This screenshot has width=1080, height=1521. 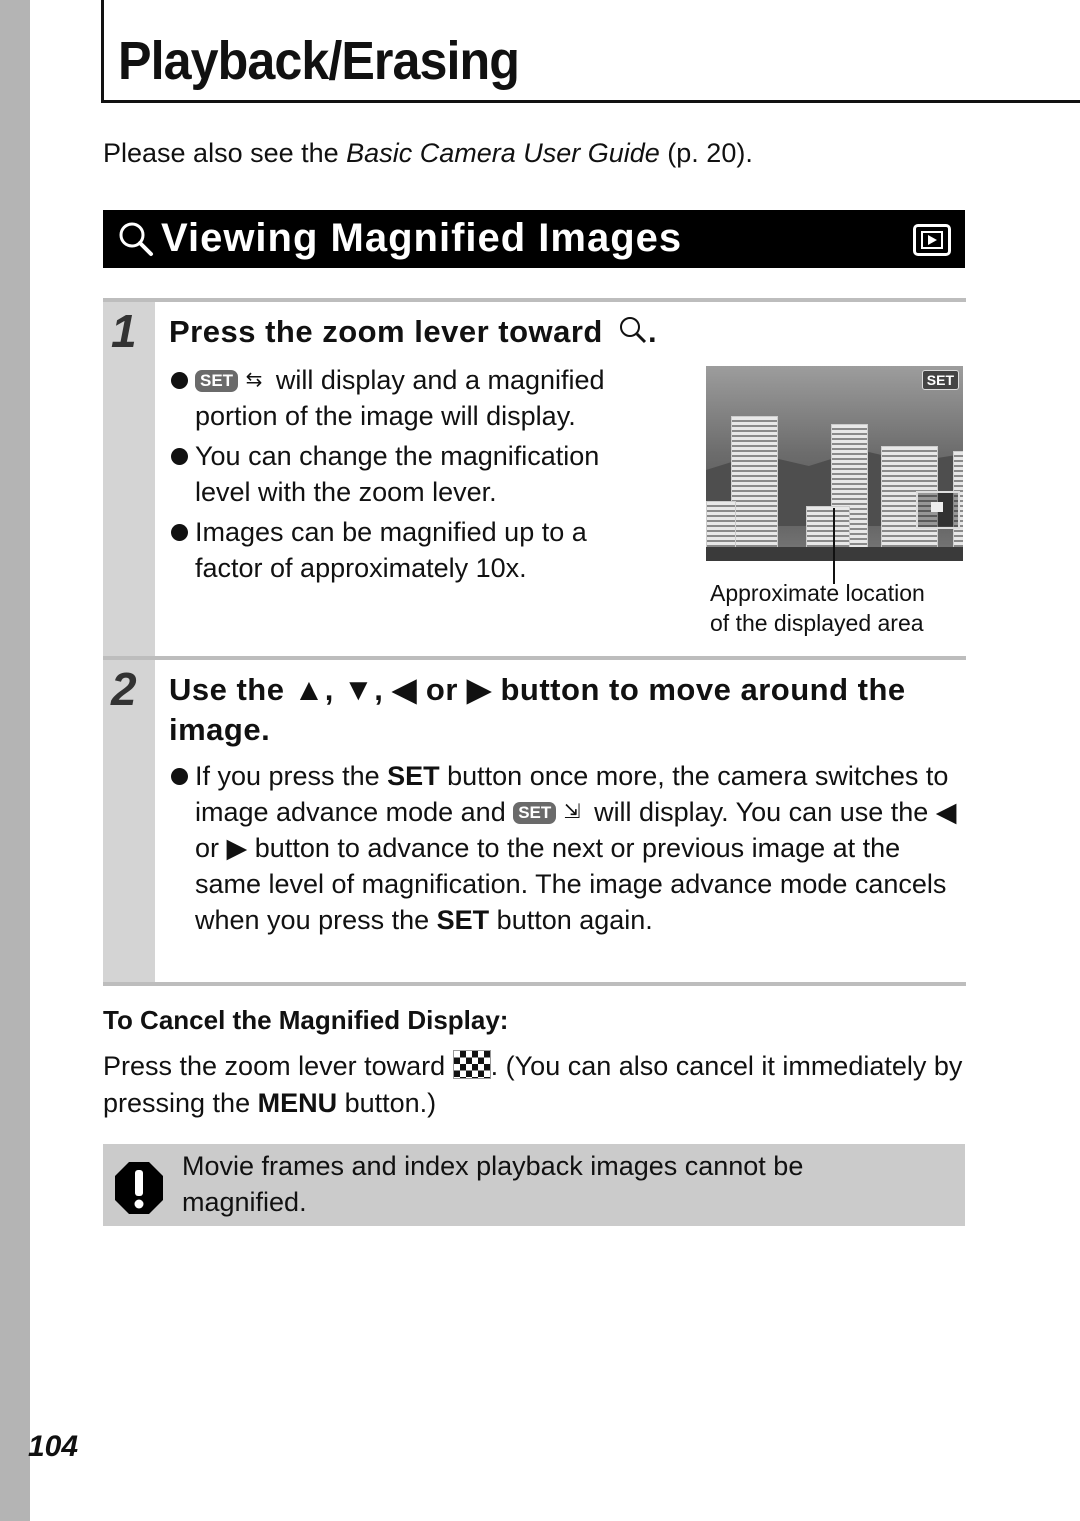 What do you see at coordinates (834, 546) in the screenshot?
I see `caption-leader-line` at bounding box center [834, 546].